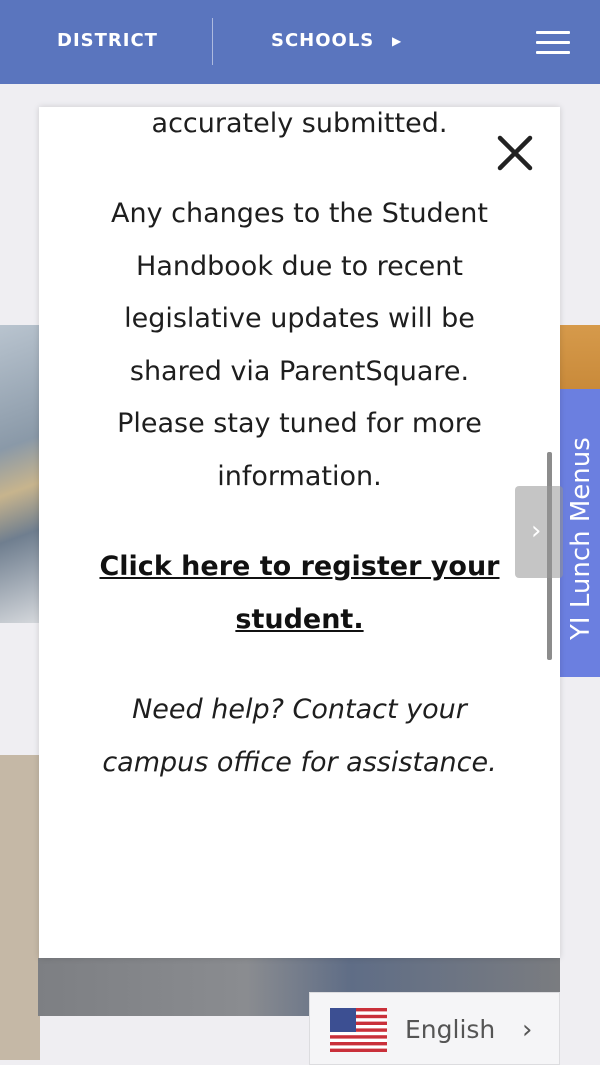  What do you see at coordinates (581, 628) in the screenshot?
I see `utensils-icon: ΥΙ` at bounding box center [581, 628].